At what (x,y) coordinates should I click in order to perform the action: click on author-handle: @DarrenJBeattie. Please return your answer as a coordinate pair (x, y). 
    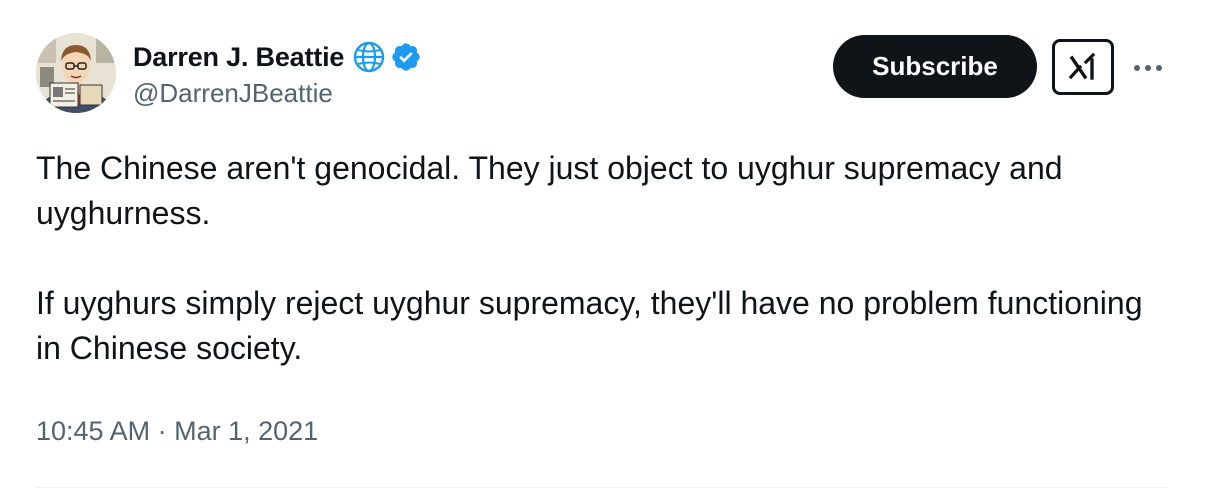
    Looking at the image, I should click on (233, 93).